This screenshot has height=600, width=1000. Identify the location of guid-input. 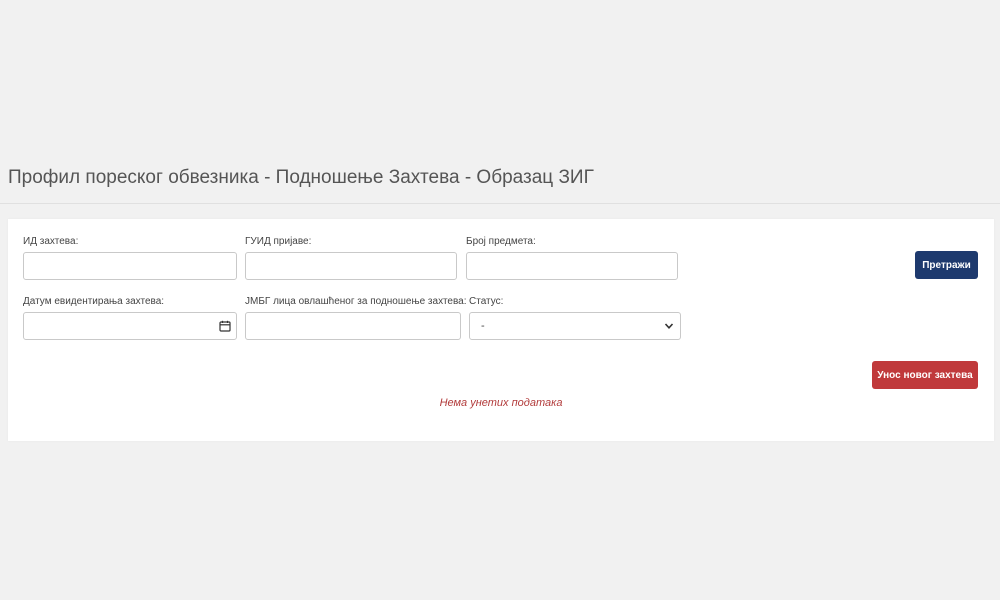
(351, 266).